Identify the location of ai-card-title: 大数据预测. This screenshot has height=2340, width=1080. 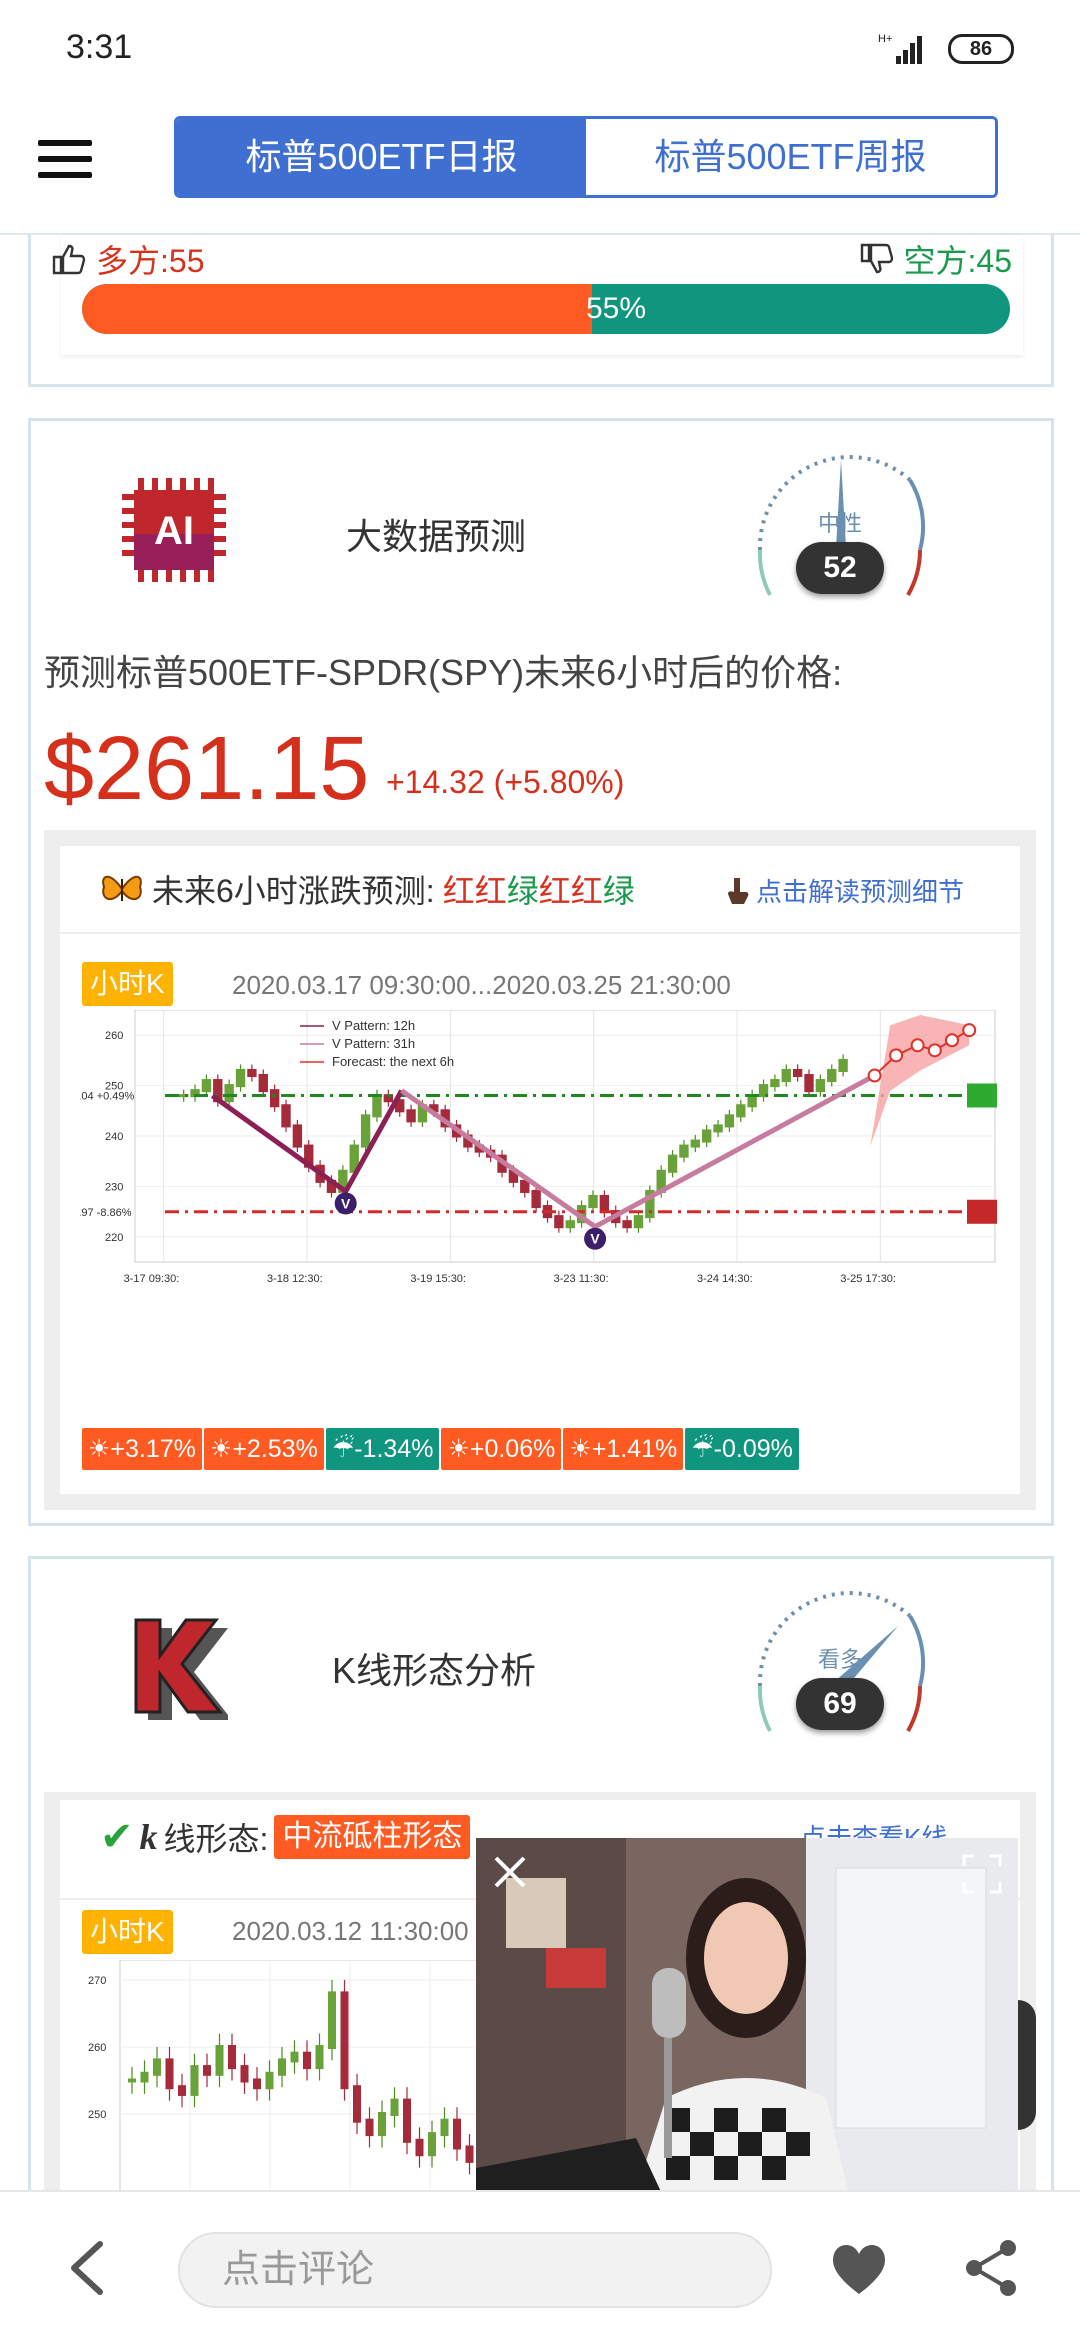
(436, 536).